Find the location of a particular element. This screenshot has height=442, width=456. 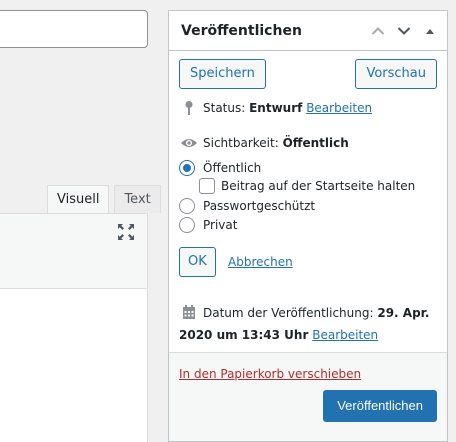

tab-visual: Visuell is located at coordinates (78, 199).